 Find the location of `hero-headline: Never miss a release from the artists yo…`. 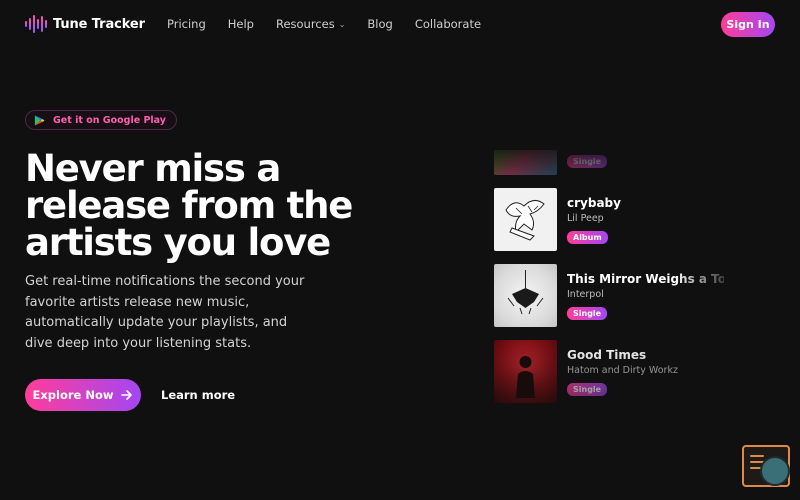

hero-headline: Never miss a release from the artists yo… is located at coordinates (189, 205).